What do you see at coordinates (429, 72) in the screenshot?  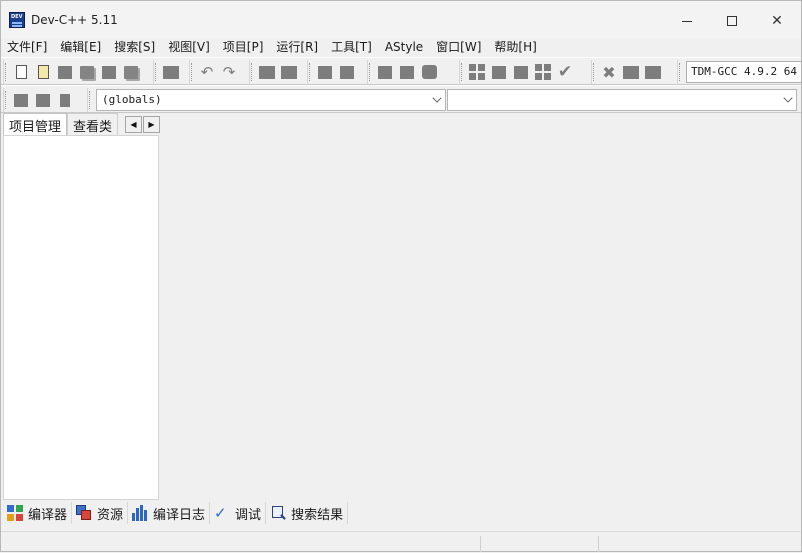 I see `project-options-button` at bounding box center [429, 72].